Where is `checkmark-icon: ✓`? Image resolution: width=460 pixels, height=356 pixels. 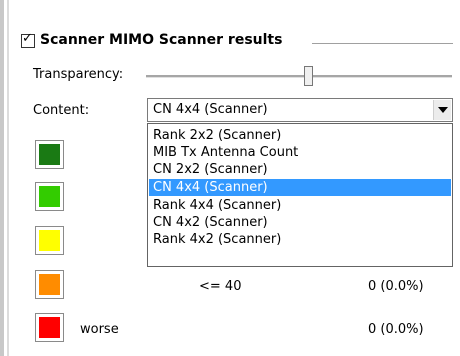
checkmark-icon: ✓ is located at coordinates (27, 38).